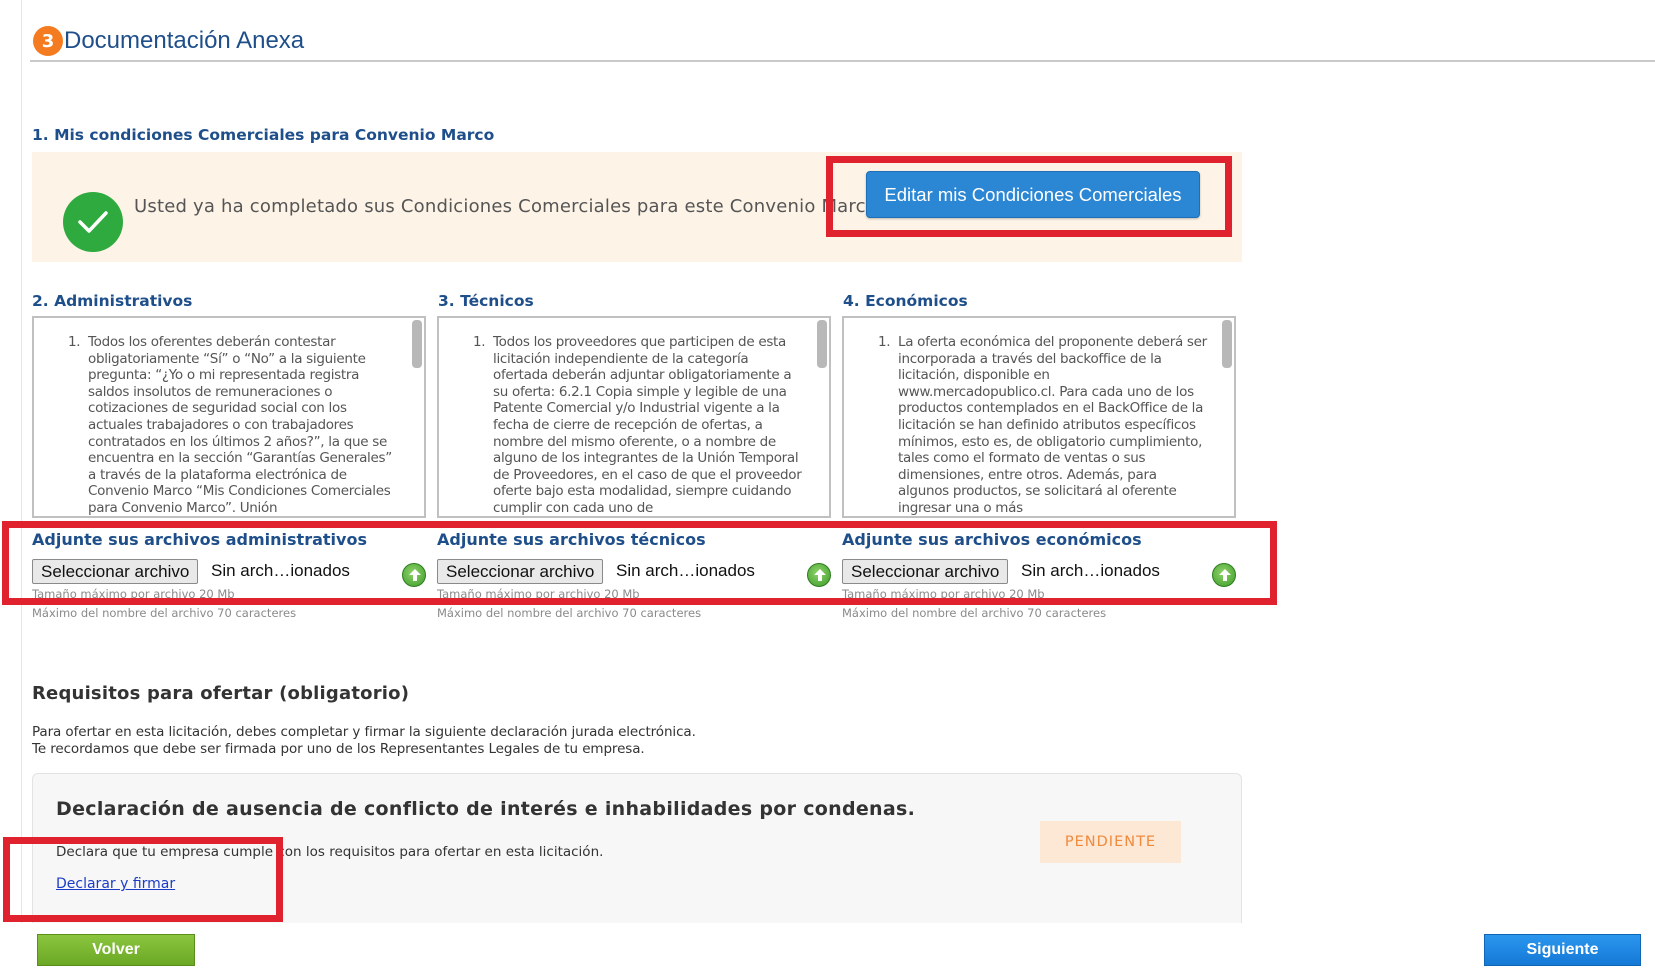 This screenshot has width=1655, height=974. What do you see at coordinates (1110, 842) in the screenshot?
I see `status-badge: PENDIENTE` at bounding box center [1110, 842].